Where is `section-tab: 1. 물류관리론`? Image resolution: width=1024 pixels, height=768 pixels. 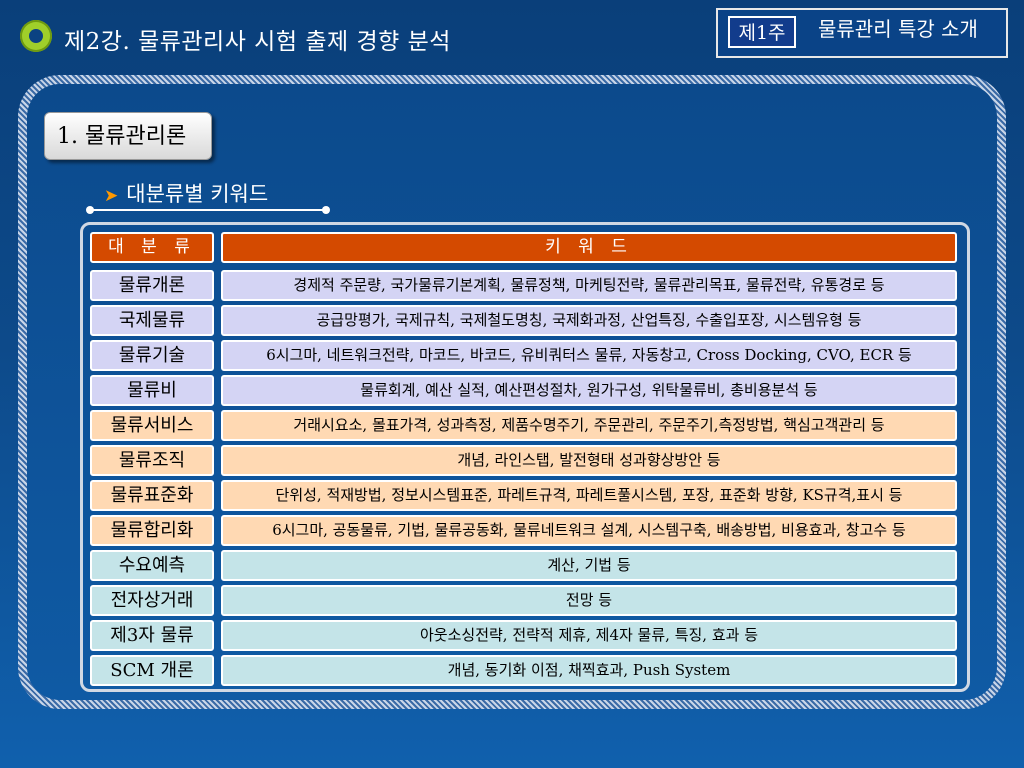
section-tab: 1. 물류관리론 is located at coordinates (128, 136).